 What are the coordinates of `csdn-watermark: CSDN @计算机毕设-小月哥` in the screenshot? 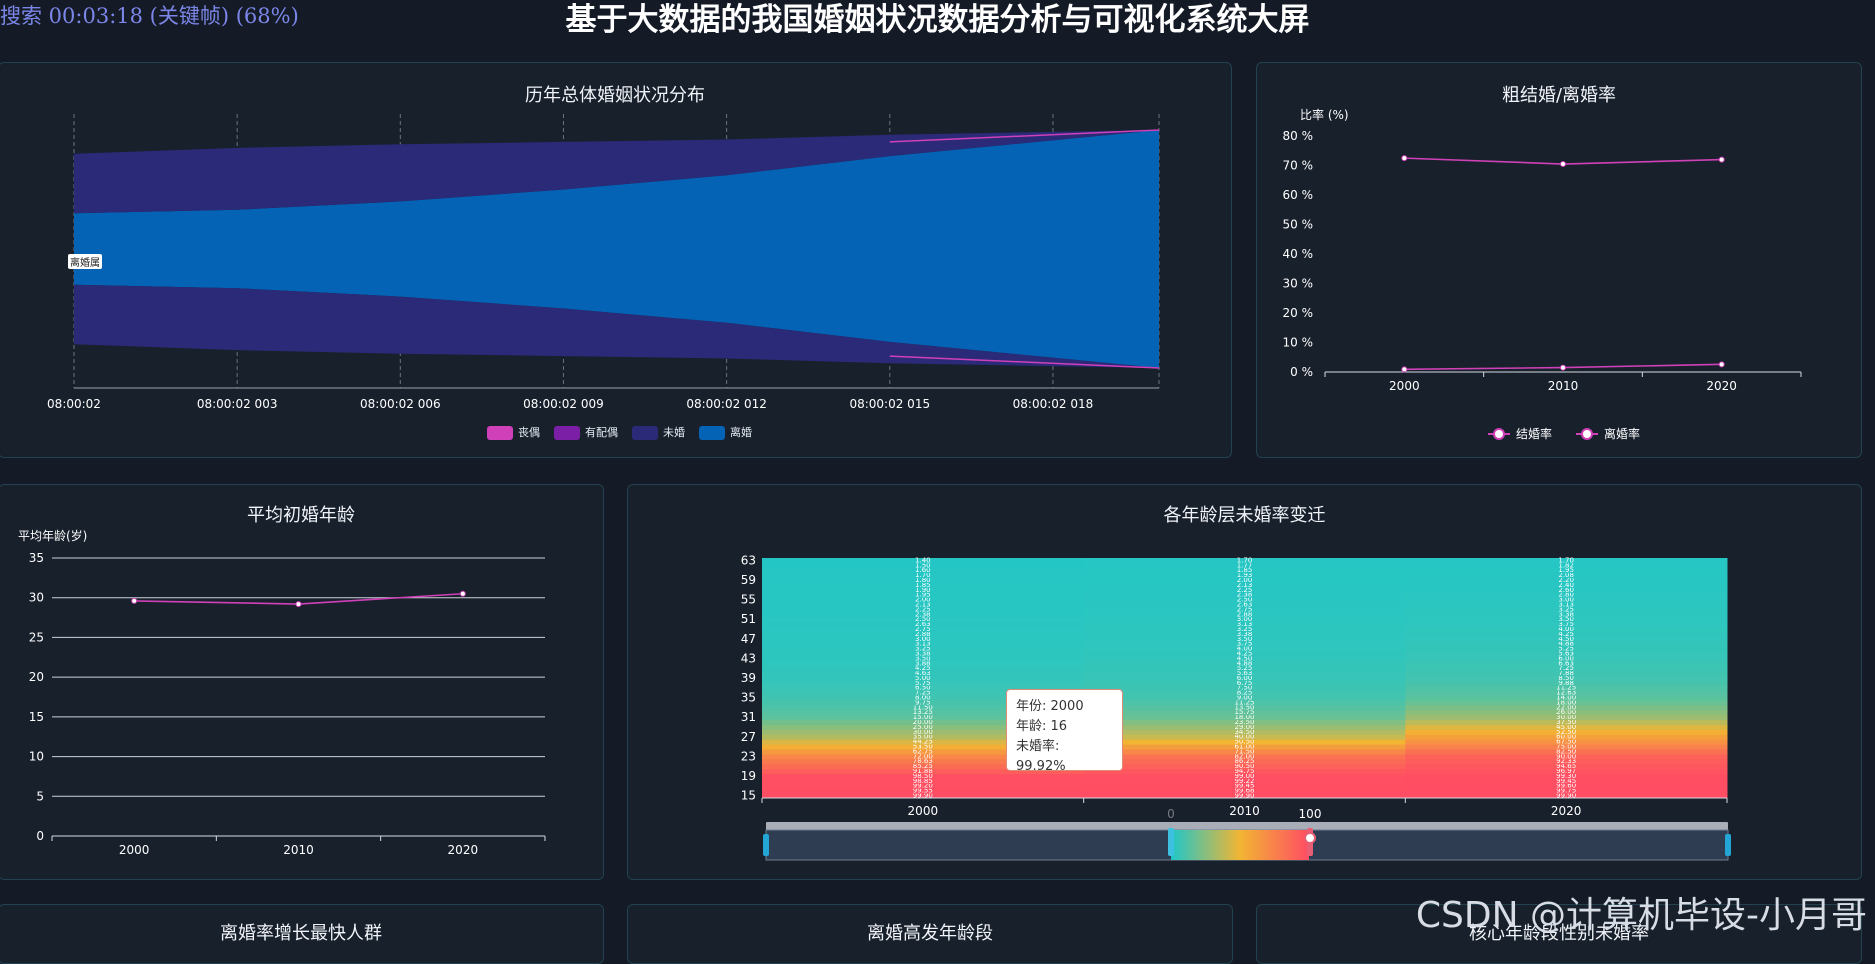 It's located at (1641, 915).